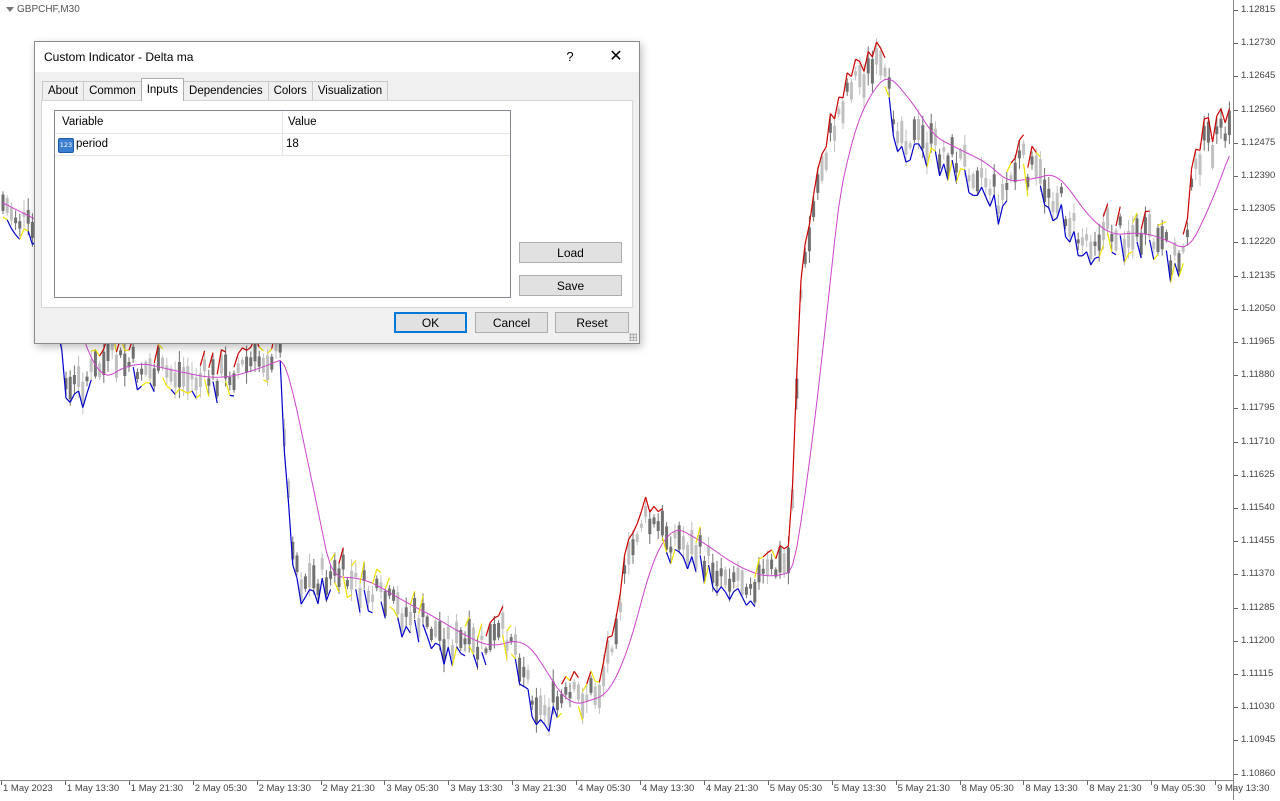 This screenshot has height=801, width=1280. Describe the element at coordinates (282, 204) in the screenshot. I see `inputs-table: Variable Value 123 period 18` at that location.